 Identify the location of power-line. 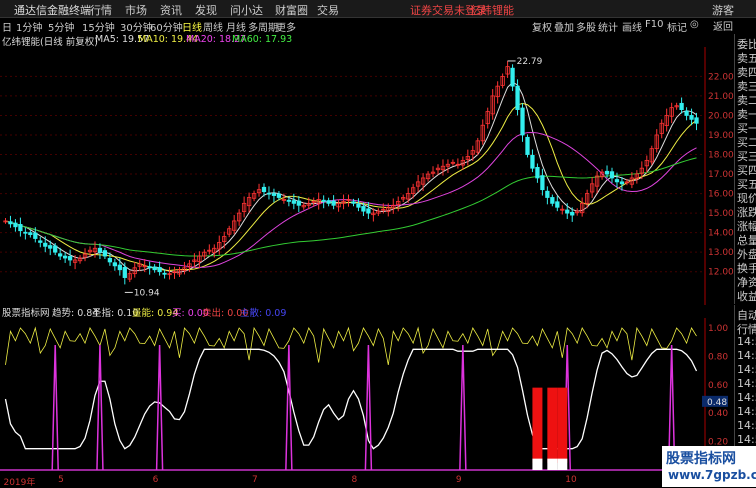
(351, 345).